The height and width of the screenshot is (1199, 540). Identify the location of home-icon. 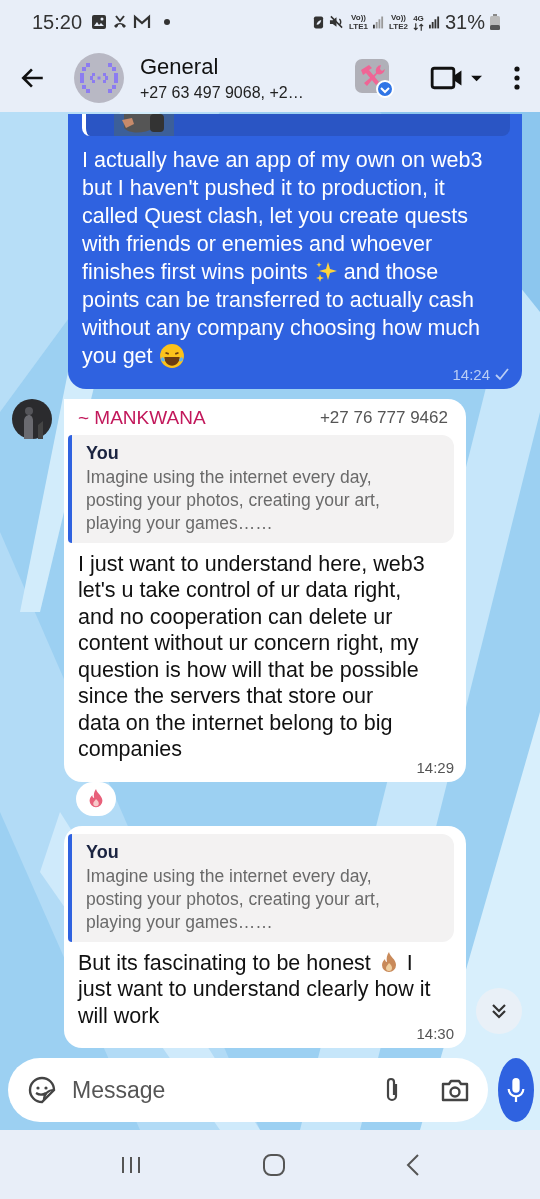
(274, 1164).